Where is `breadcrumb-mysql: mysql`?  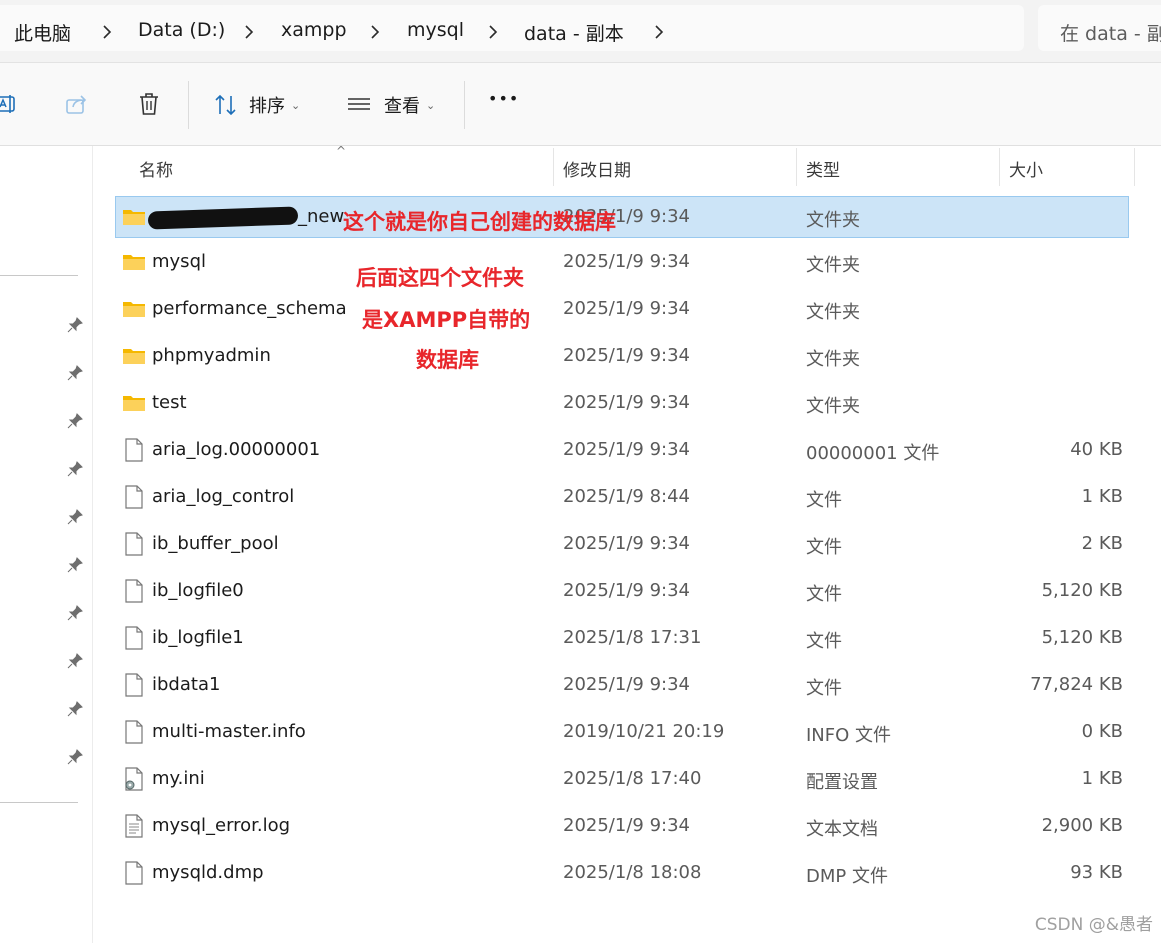
breadcrumb-mysql: mysql is located at coordinates (435, 30).